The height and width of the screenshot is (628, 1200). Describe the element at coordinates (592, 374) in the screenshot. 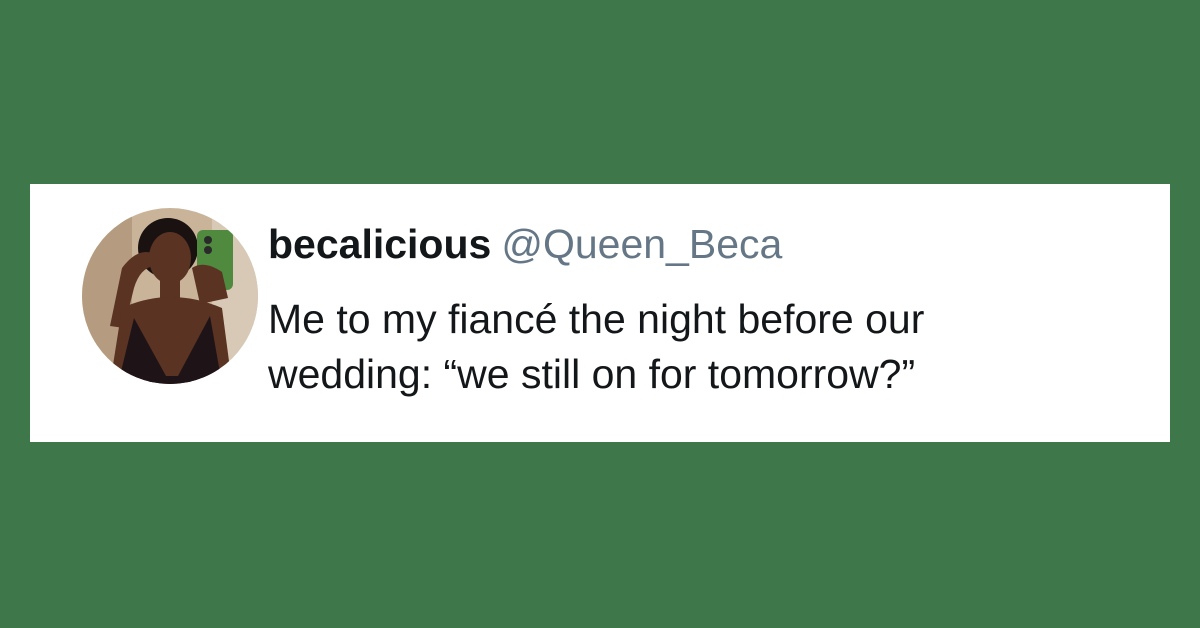

I see `tweet-text-line: wedding: “we still on for tomorrow?”` at that location.